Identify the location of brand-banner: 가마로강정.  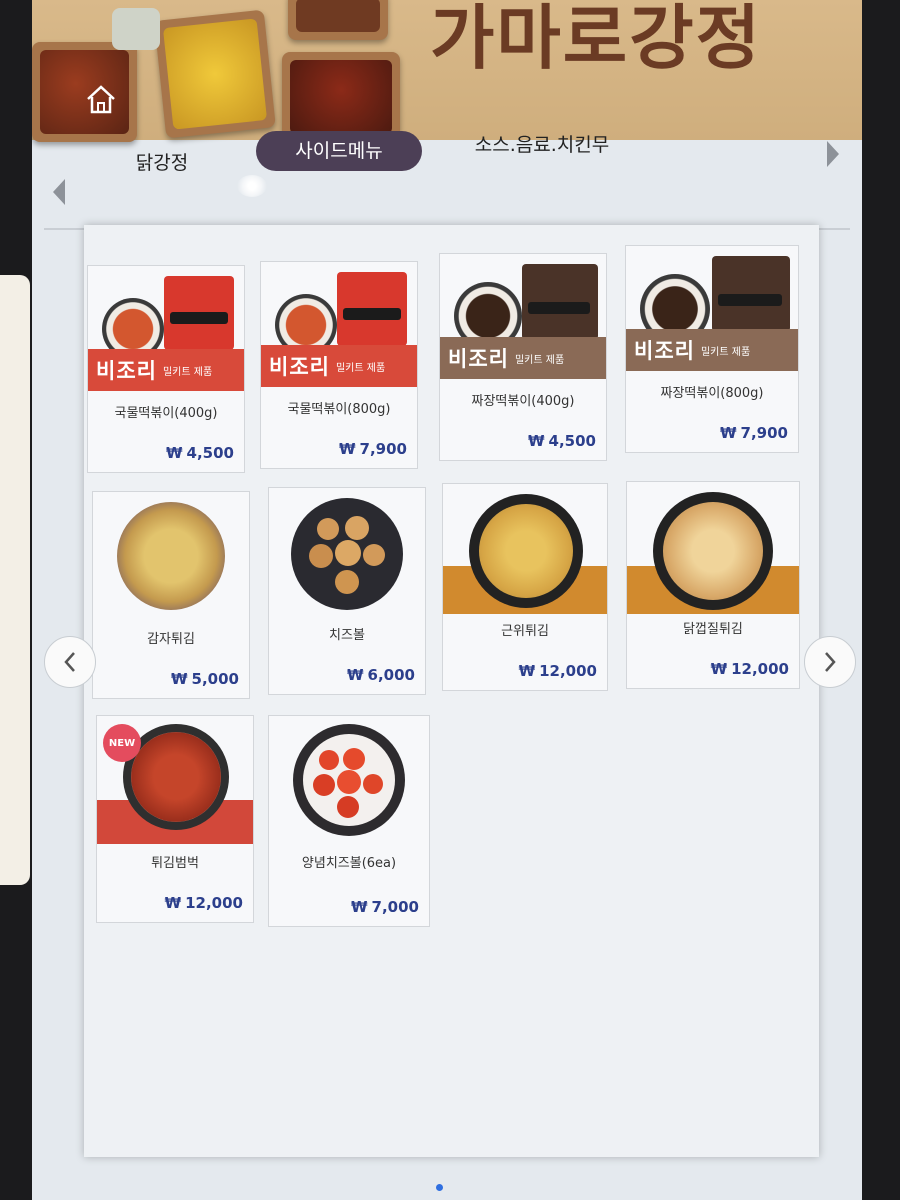
(447, 71).